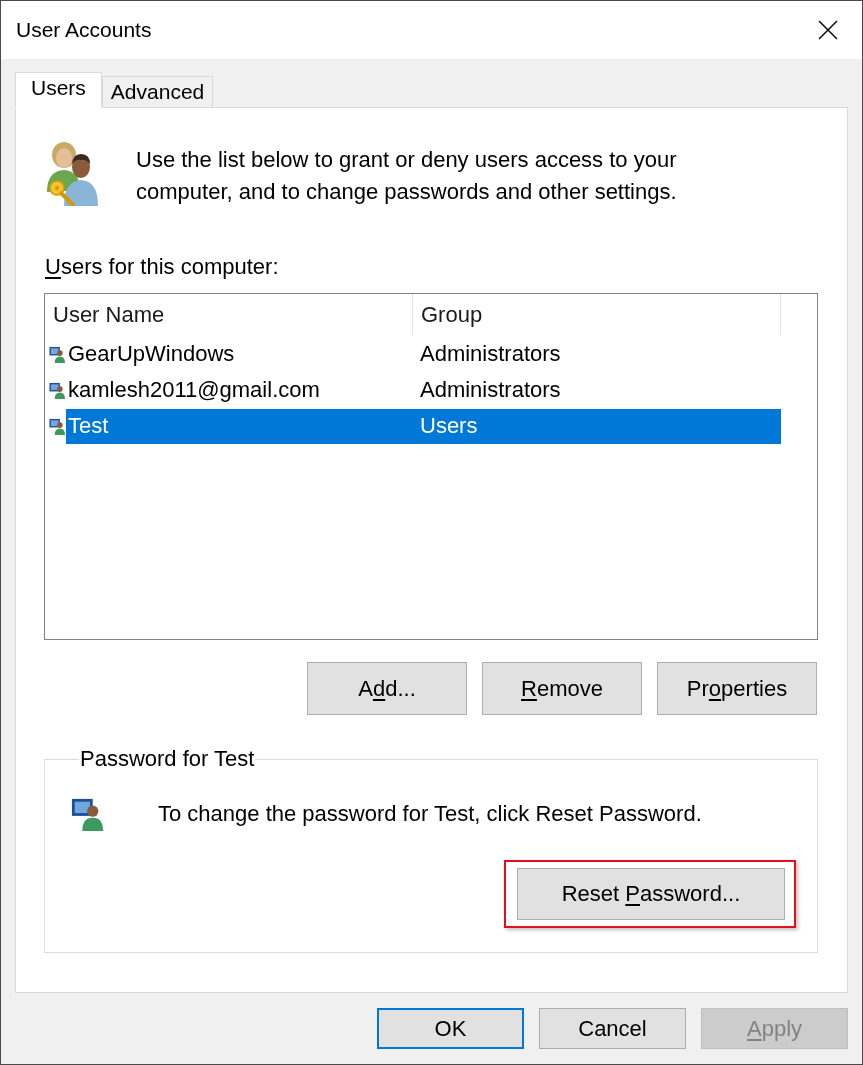  I want to click on password-message: To change the password for Test, click Reset Password., so click(430, 814).